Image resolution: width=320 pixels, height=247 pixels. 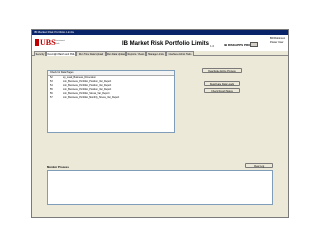 What do you see at coordinates (91, 53) in the screenshot?
I see `tab-runtime-upload: Run Time Data Upload` at bounding box center [91, 53].